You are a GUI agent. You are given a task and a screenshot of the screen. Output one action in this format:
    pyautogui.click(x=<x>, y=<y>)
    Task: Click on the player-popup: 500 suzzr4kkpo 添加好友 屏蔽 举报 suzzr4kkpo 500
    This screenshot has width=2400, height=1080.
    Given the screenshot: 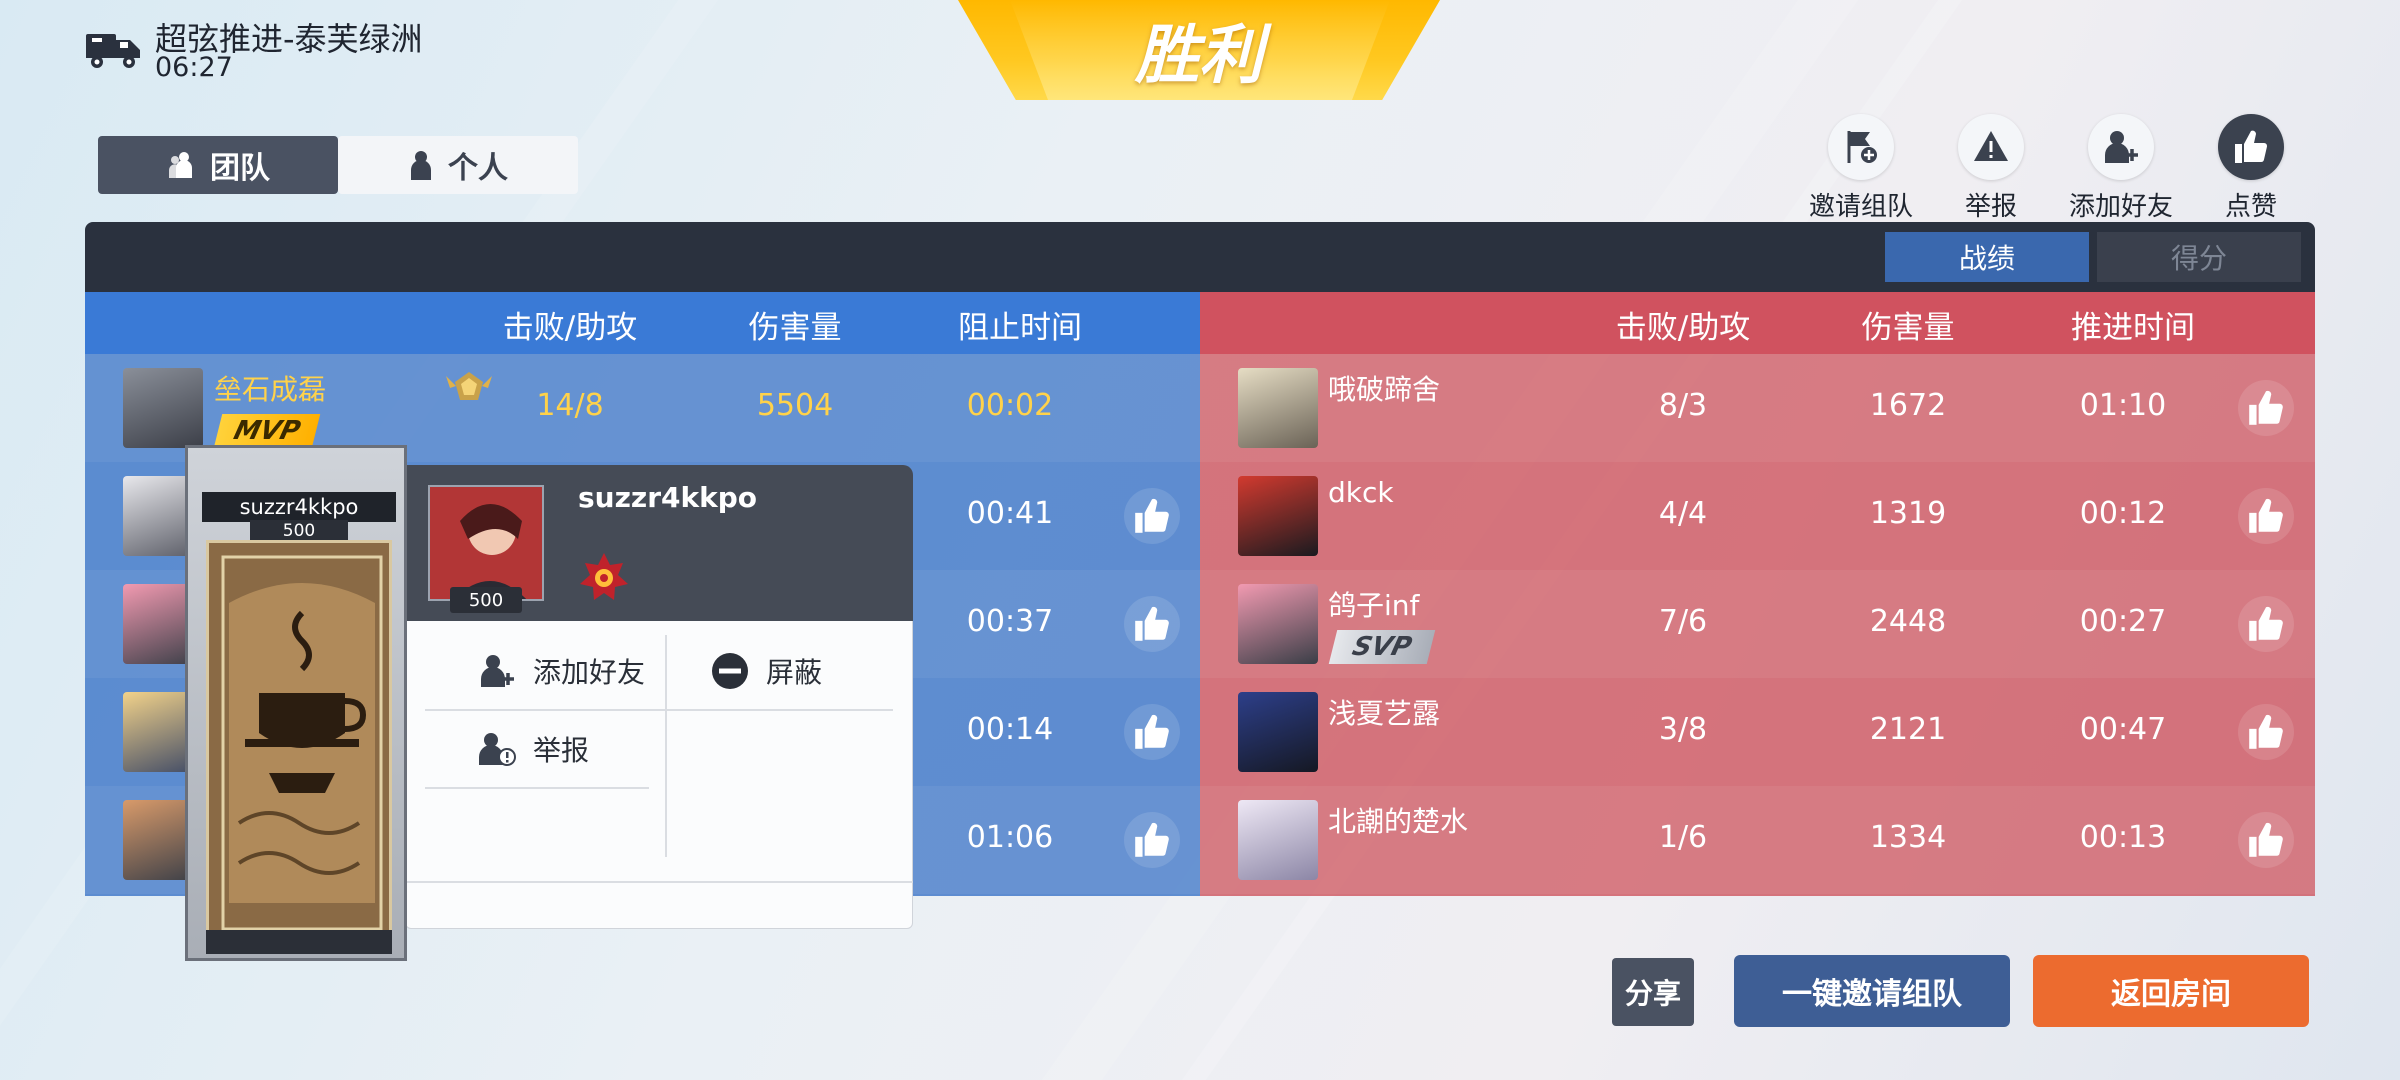 What is the action you would take?
    pyautogui.click(x=549, y=703)
    